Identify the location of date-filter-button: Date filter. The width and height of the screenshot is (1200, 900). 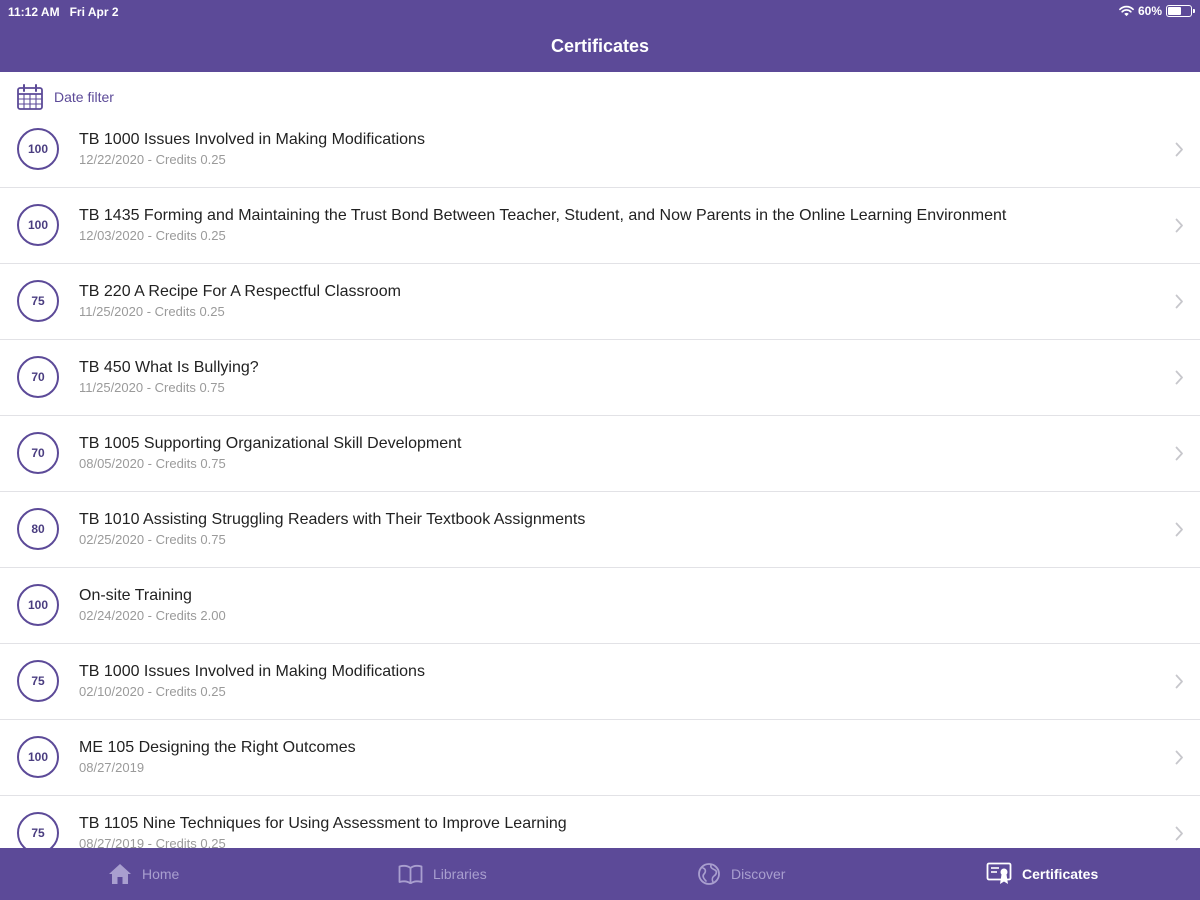
(65, 97).